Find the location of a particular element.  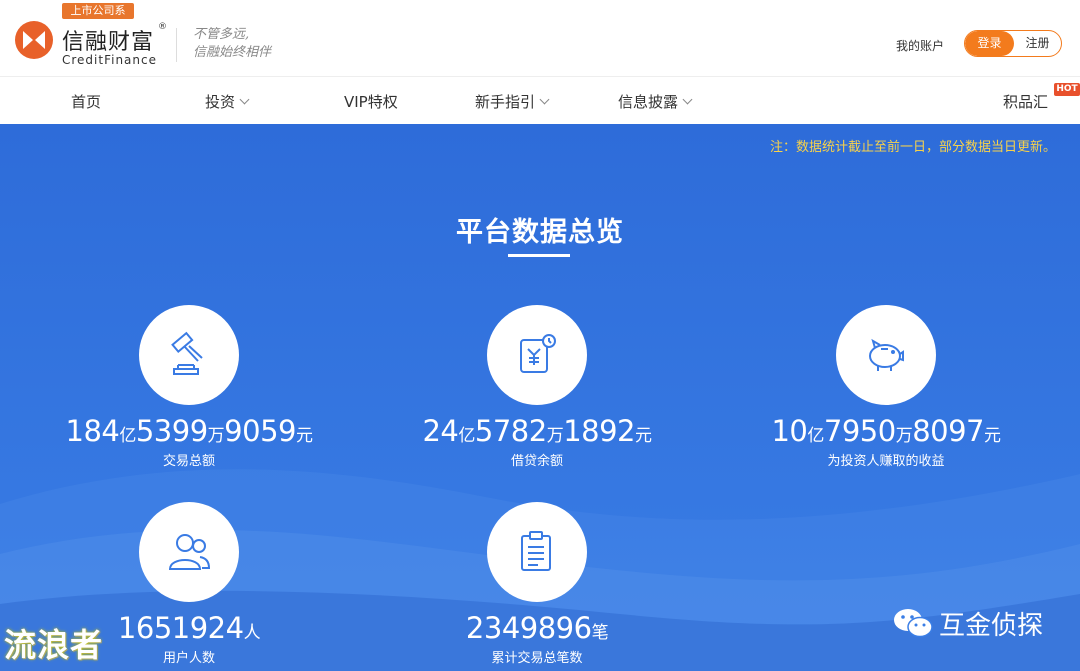

brand-name-cn: 信融财富 is located at coordinates (108, 40).